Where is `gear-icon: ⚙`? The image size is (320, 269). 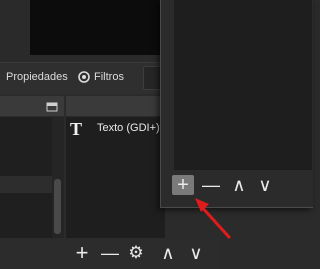 gear-icon: ⚙ is located at coordinates (136, 252).